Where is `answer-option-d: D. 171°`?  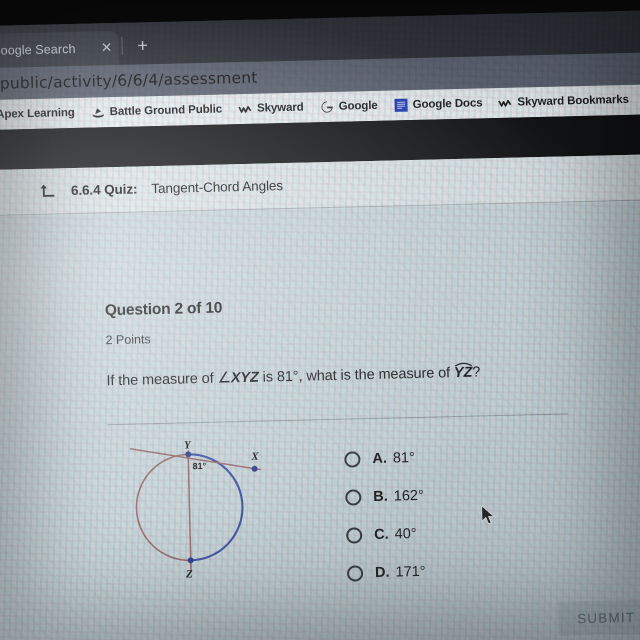
answer-option-d: D. 171° is located at coordinates (467, 571).